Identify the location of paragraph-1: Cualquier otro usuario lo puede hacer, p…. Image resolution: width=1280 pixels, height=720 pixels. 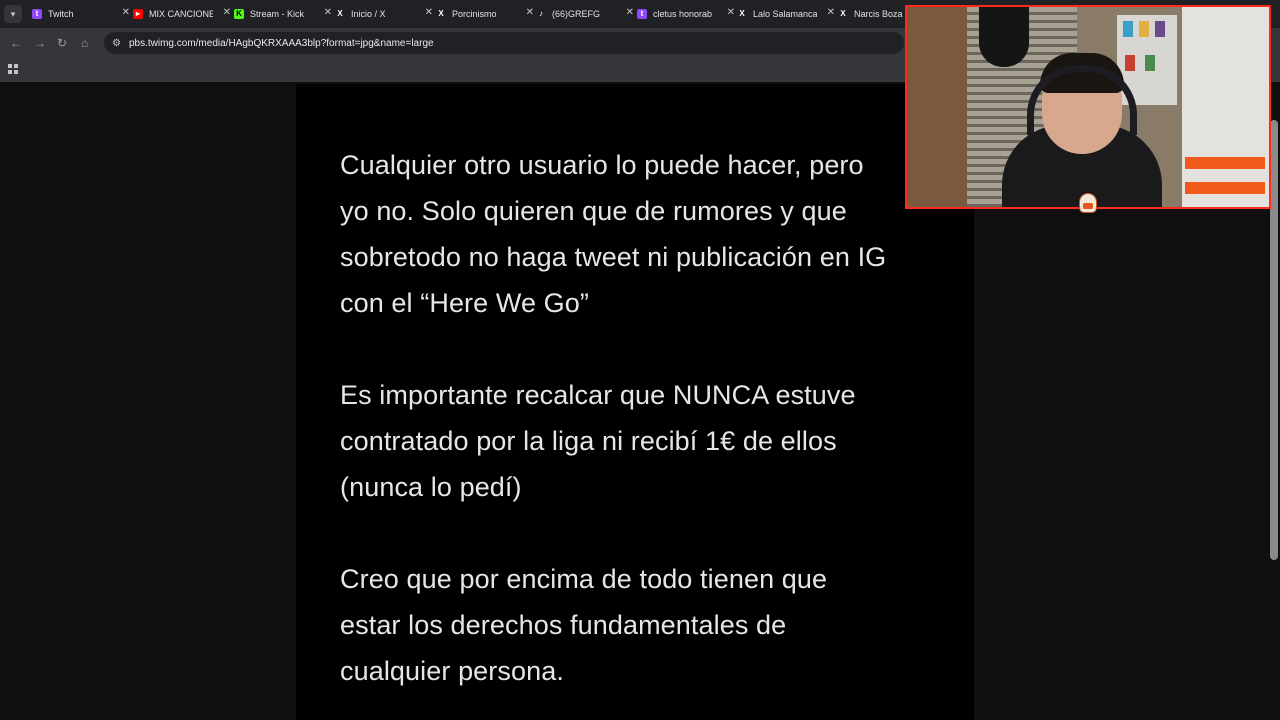
(640, 234).